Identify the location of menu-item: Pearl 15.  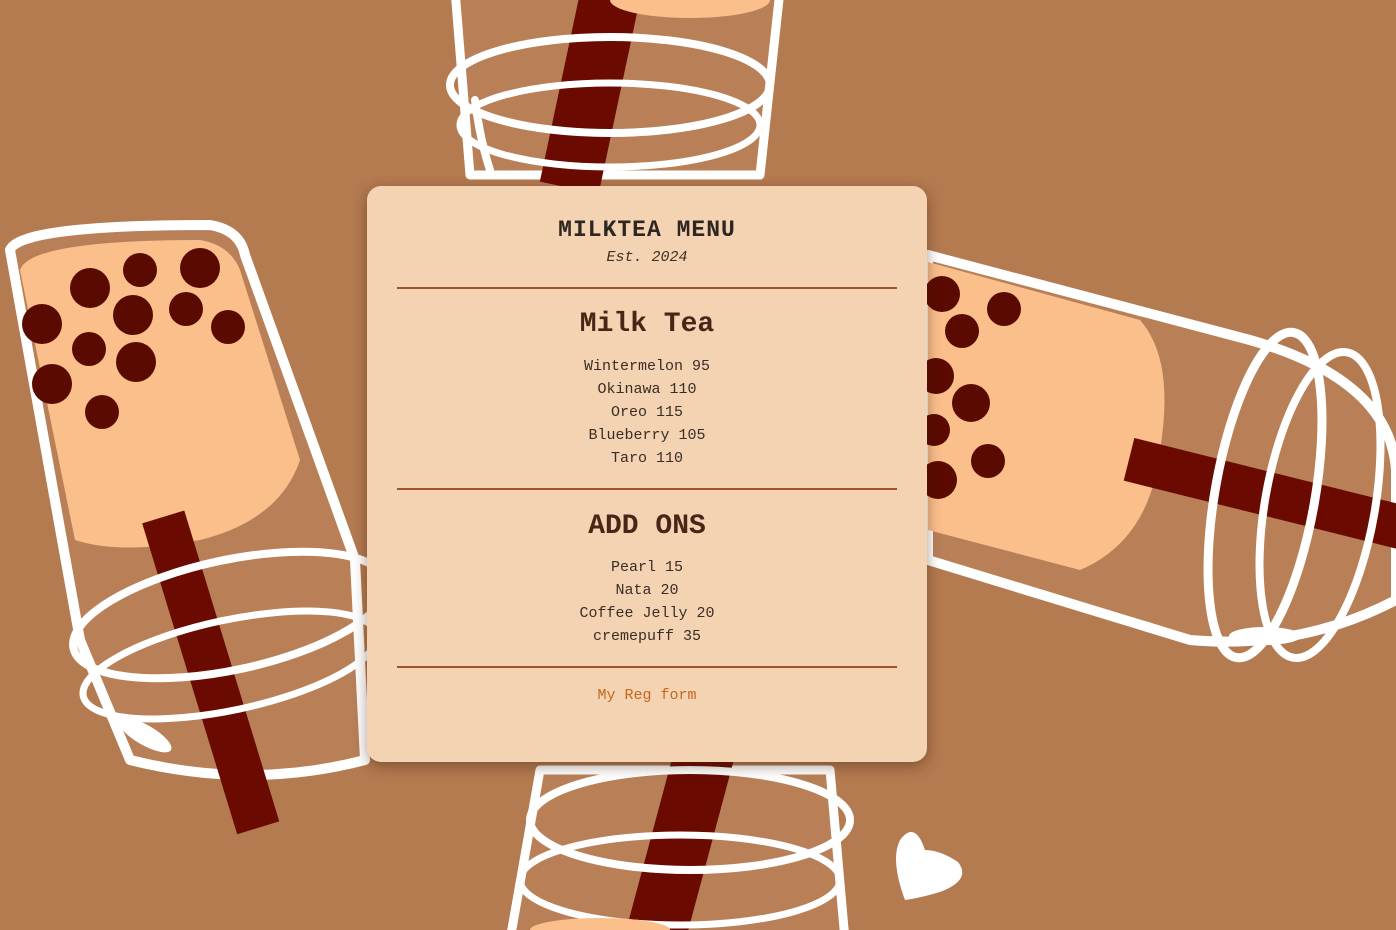
(646, 567).